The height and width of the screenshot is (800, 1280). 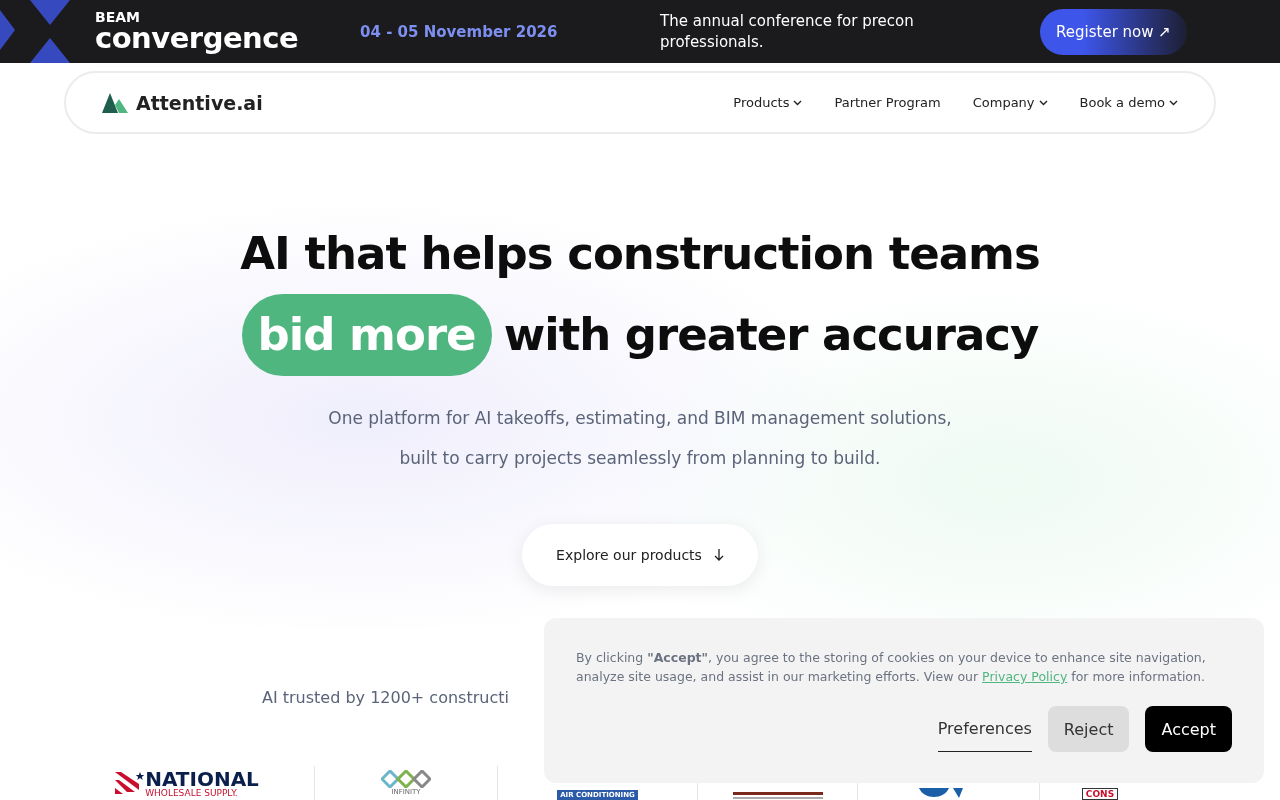 What do you see at coordinates (1188, 729) in the screenshot?
I see `accept-button: Accept` at bounding box center [1188, 729].